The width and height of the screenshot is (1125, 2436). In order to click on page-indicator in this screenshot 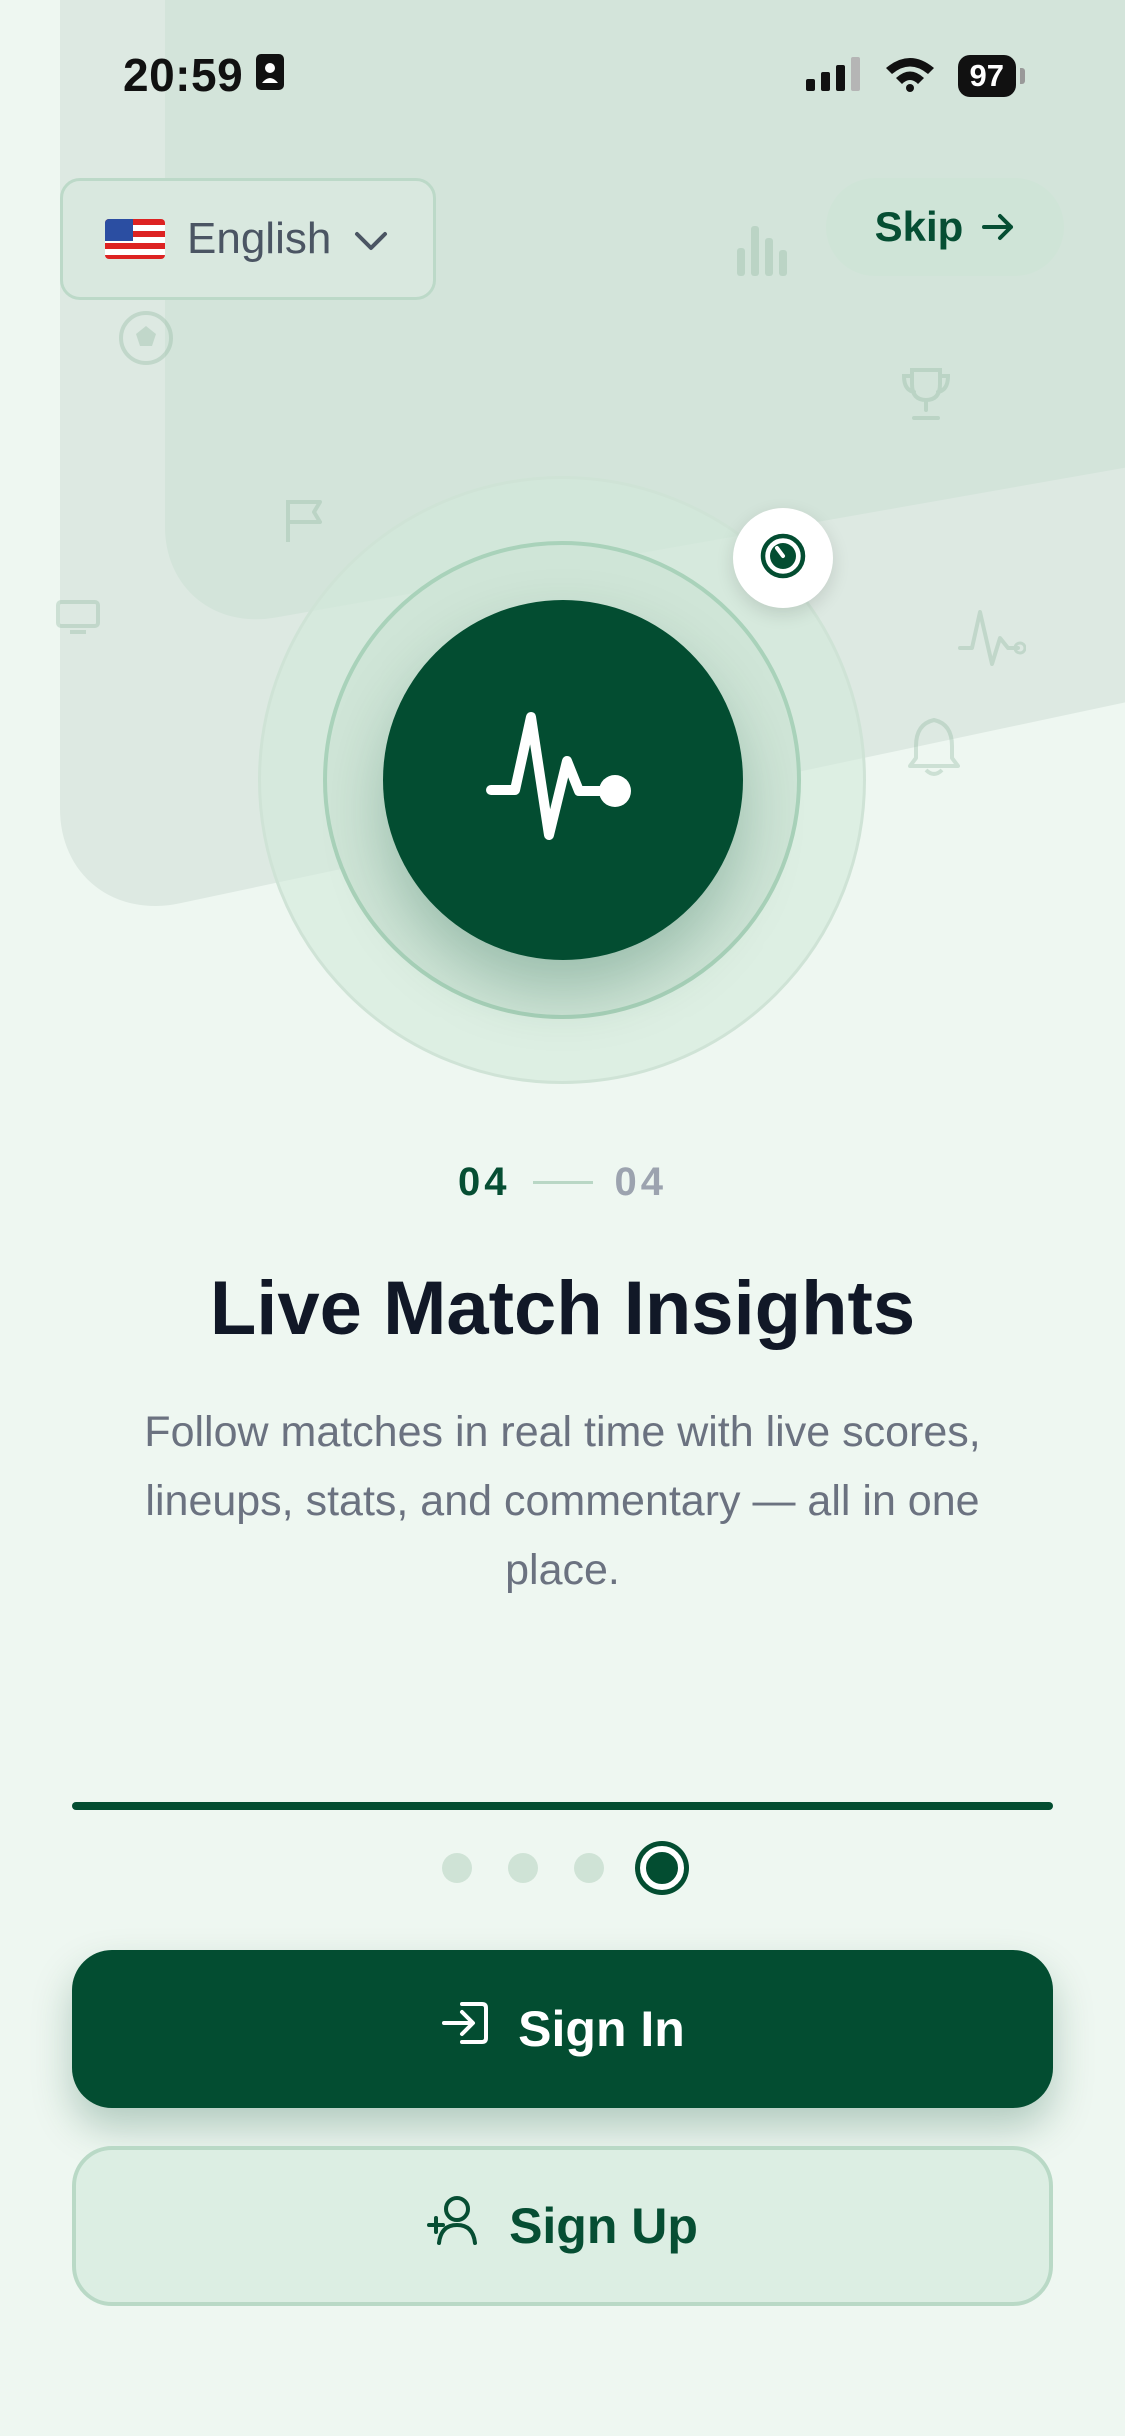, I will do `click(562, 1868)`.